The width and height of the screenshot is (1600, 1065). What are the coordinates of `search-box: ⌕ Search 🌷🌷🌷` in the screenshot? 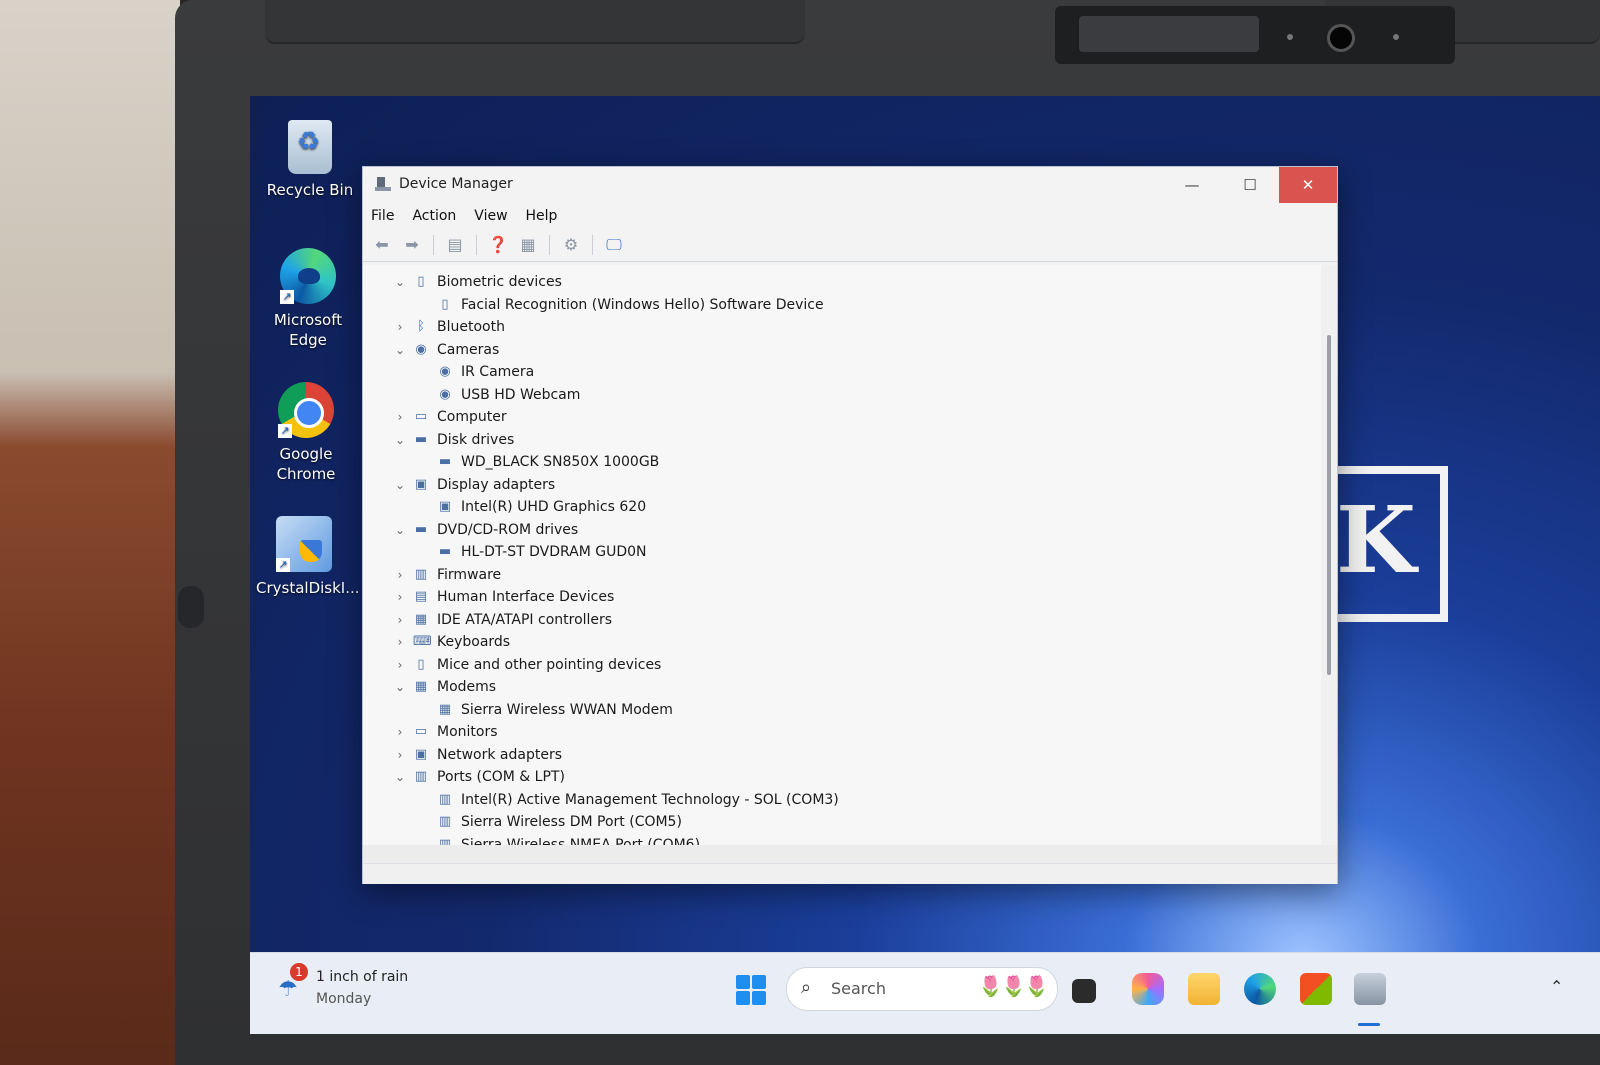 It's located at (922, 989).